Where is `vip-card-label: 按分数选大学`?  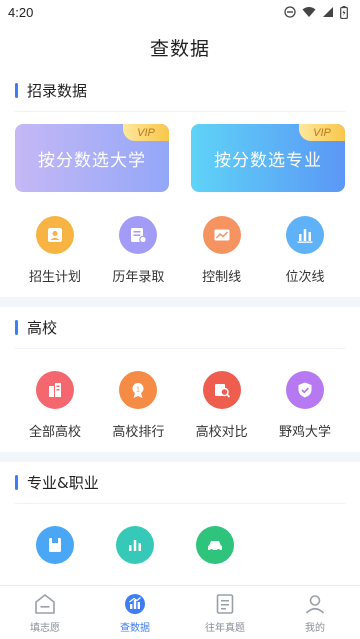
vip-card-label: 按分数选大学 is located at coordinates (92, 160).